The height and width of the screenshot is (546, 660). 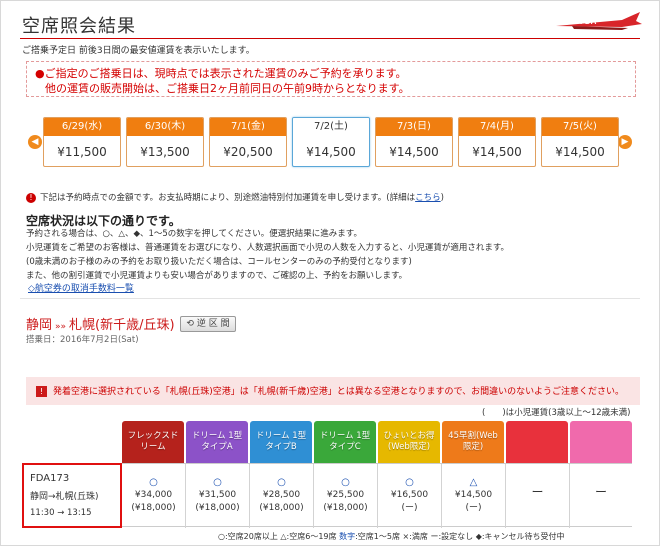 I want to click on adult-fare: ¥25,500, so click(x=345, y=495).